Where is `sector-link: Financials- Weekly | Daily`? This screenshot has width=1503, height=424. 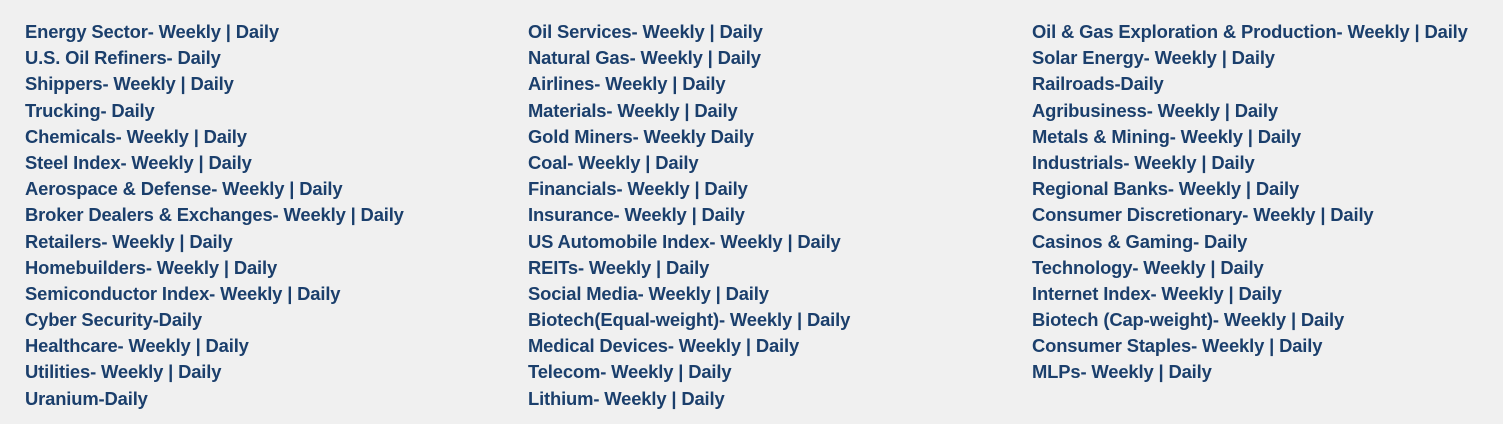
sector-link: Financials- Weekly | Daily is located at coordinates (689, 189).